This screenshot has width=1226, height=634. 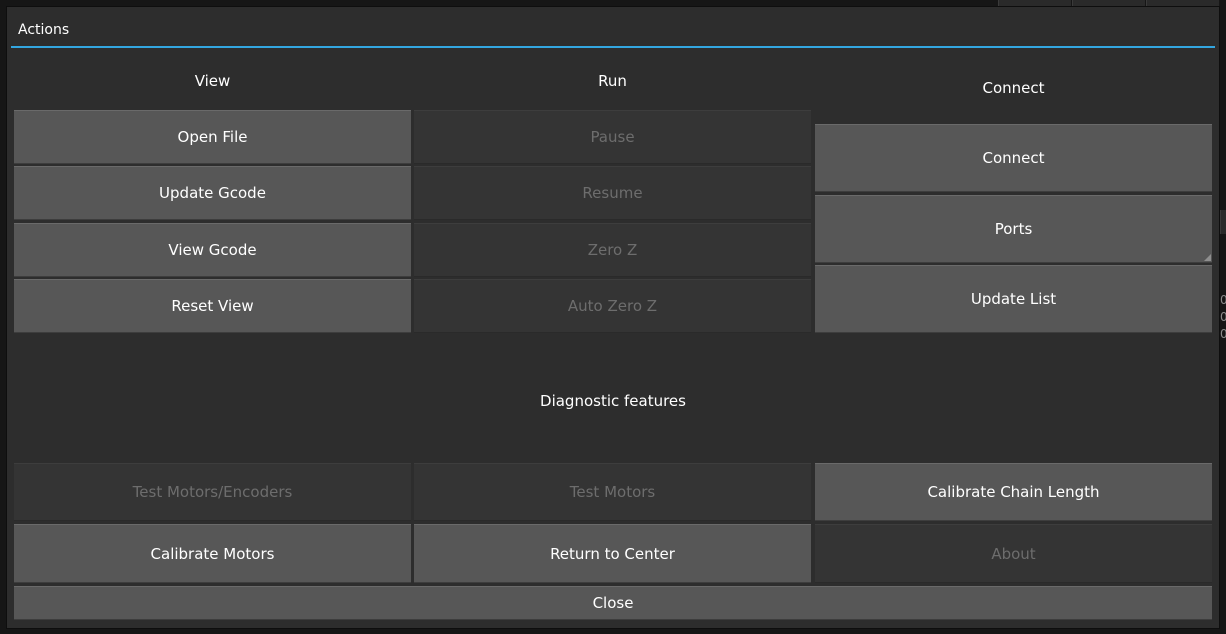 I want to click on about-button: About, so click(x=1013, y=553).